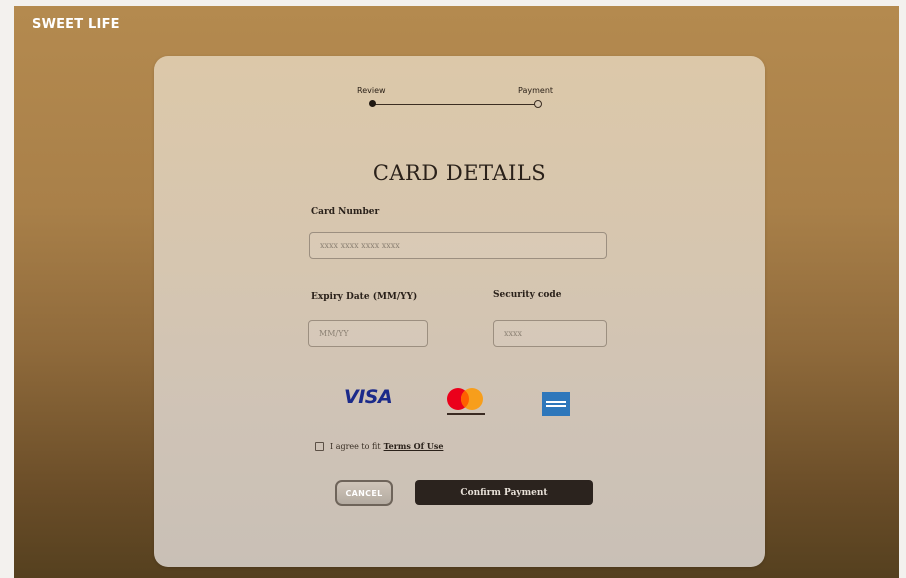 This screenshot has height=578, width=906. What do you see at coordinates (345, 212) in the screenshot?
I see `card-number-label: Card Number` at bounding box center [345, 212].